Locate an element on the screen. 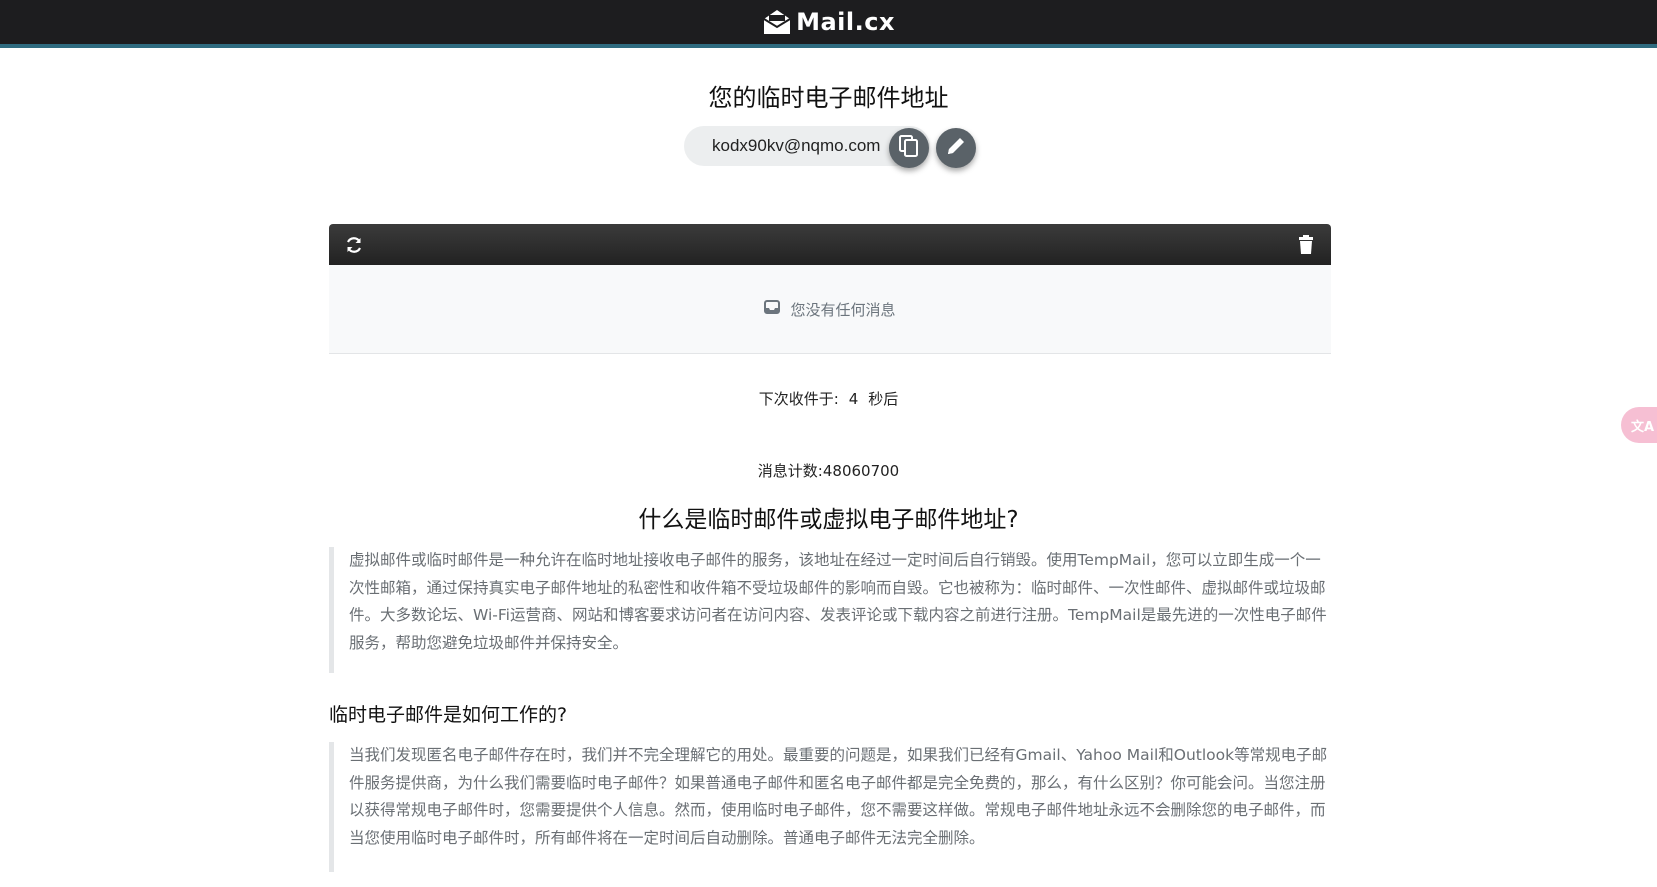 The height and width of the screenshot is (887, 1657). envelope-open-icon is located at coordinates (777, 22).